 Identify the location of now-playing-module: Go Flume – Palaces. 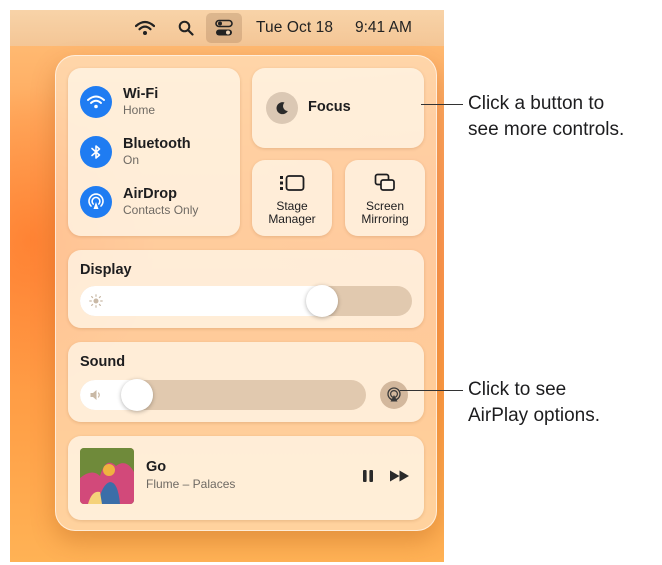
(246, 478).